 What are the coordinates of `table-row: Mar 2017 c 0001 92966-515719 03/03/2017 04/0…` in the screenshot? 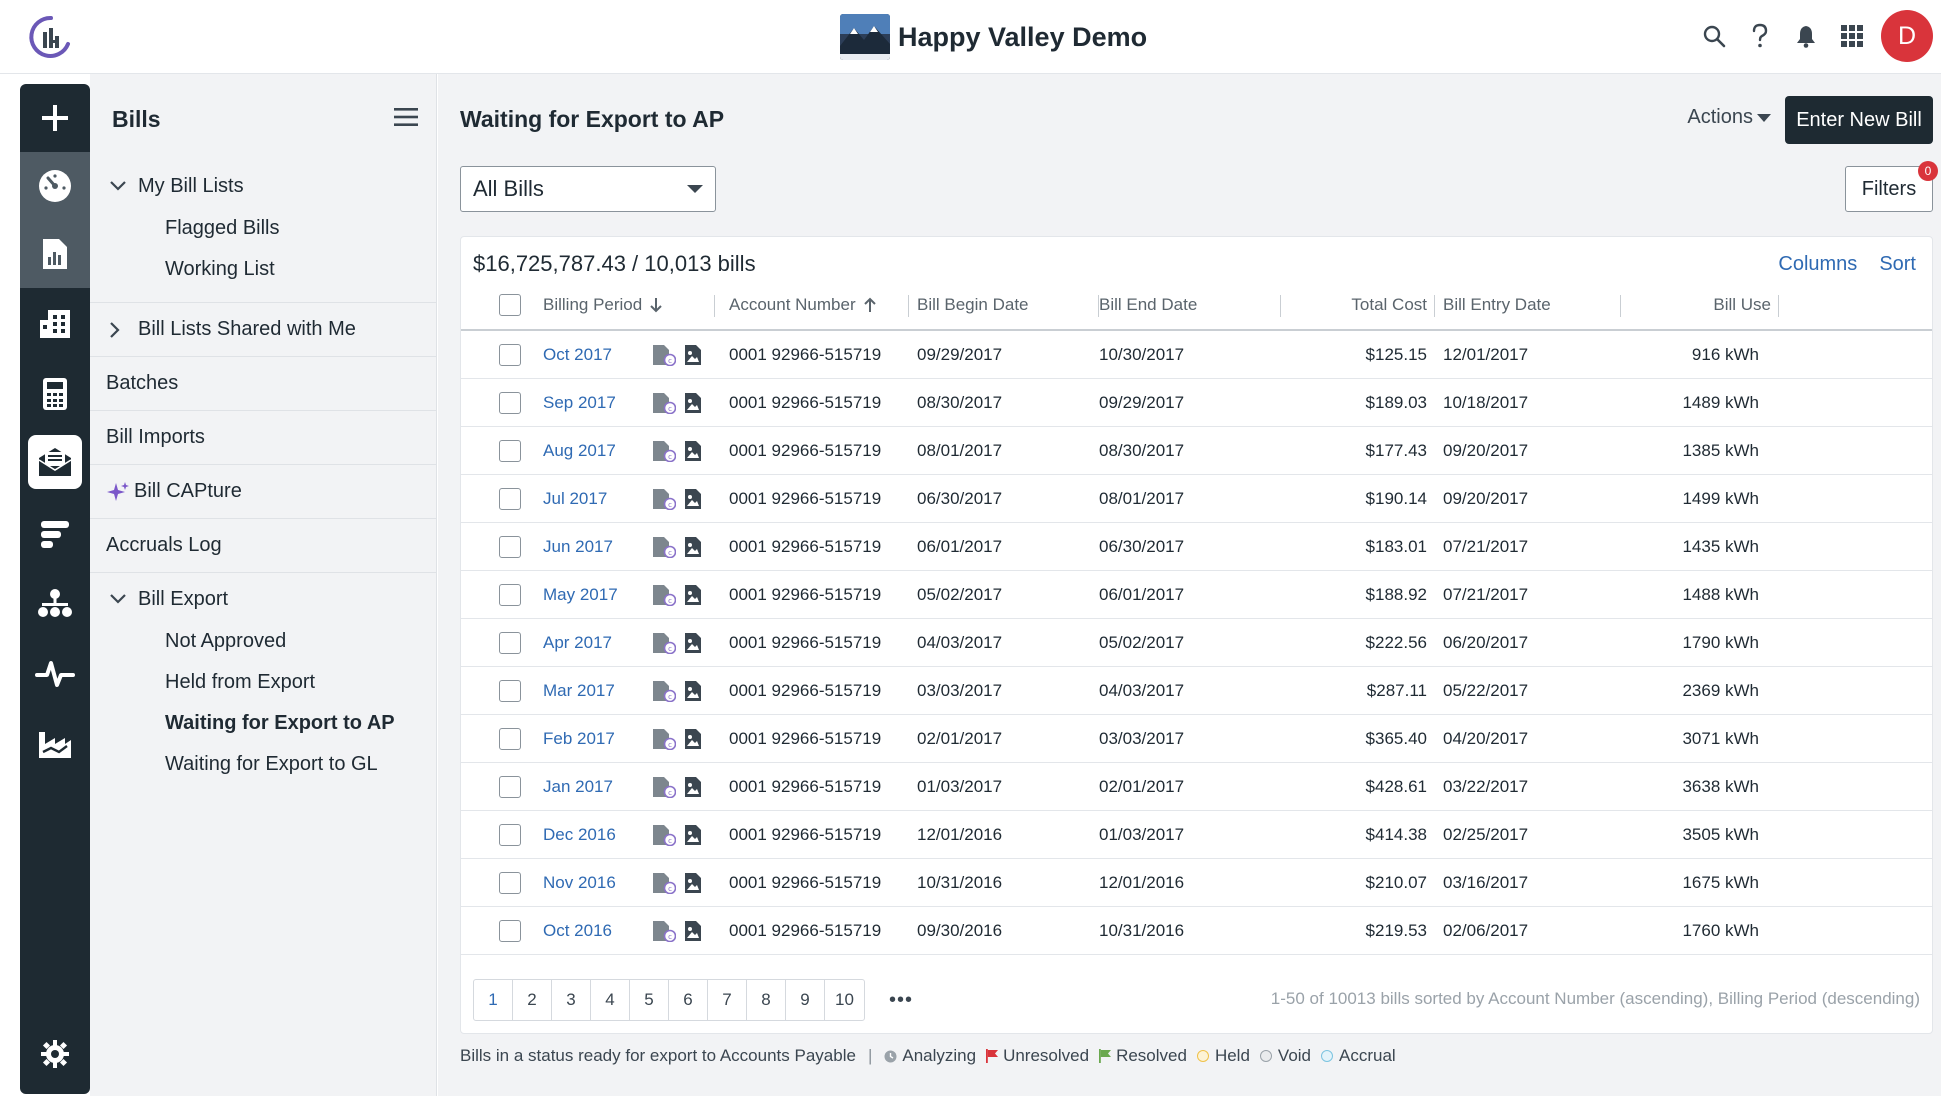 It's located at (1196, 691).